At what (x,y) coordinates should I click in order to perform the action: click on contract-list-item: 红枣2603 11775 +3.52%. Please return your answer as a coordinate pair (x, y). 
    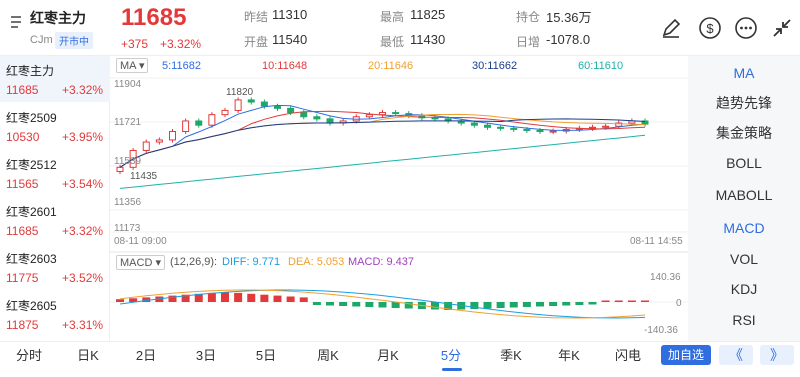
    Looking at the image, I should click on (55, 267).